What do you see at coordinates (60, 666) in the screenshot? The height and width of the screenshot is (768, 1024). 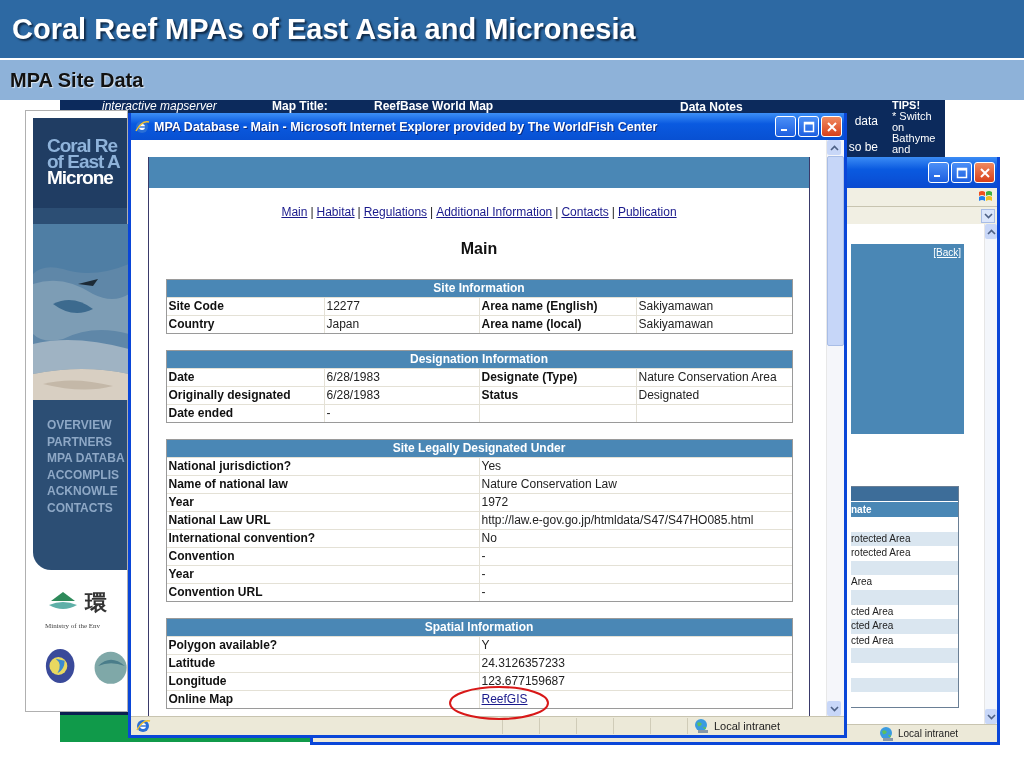 I see `seal-icon` at bounding box center [60, 666].